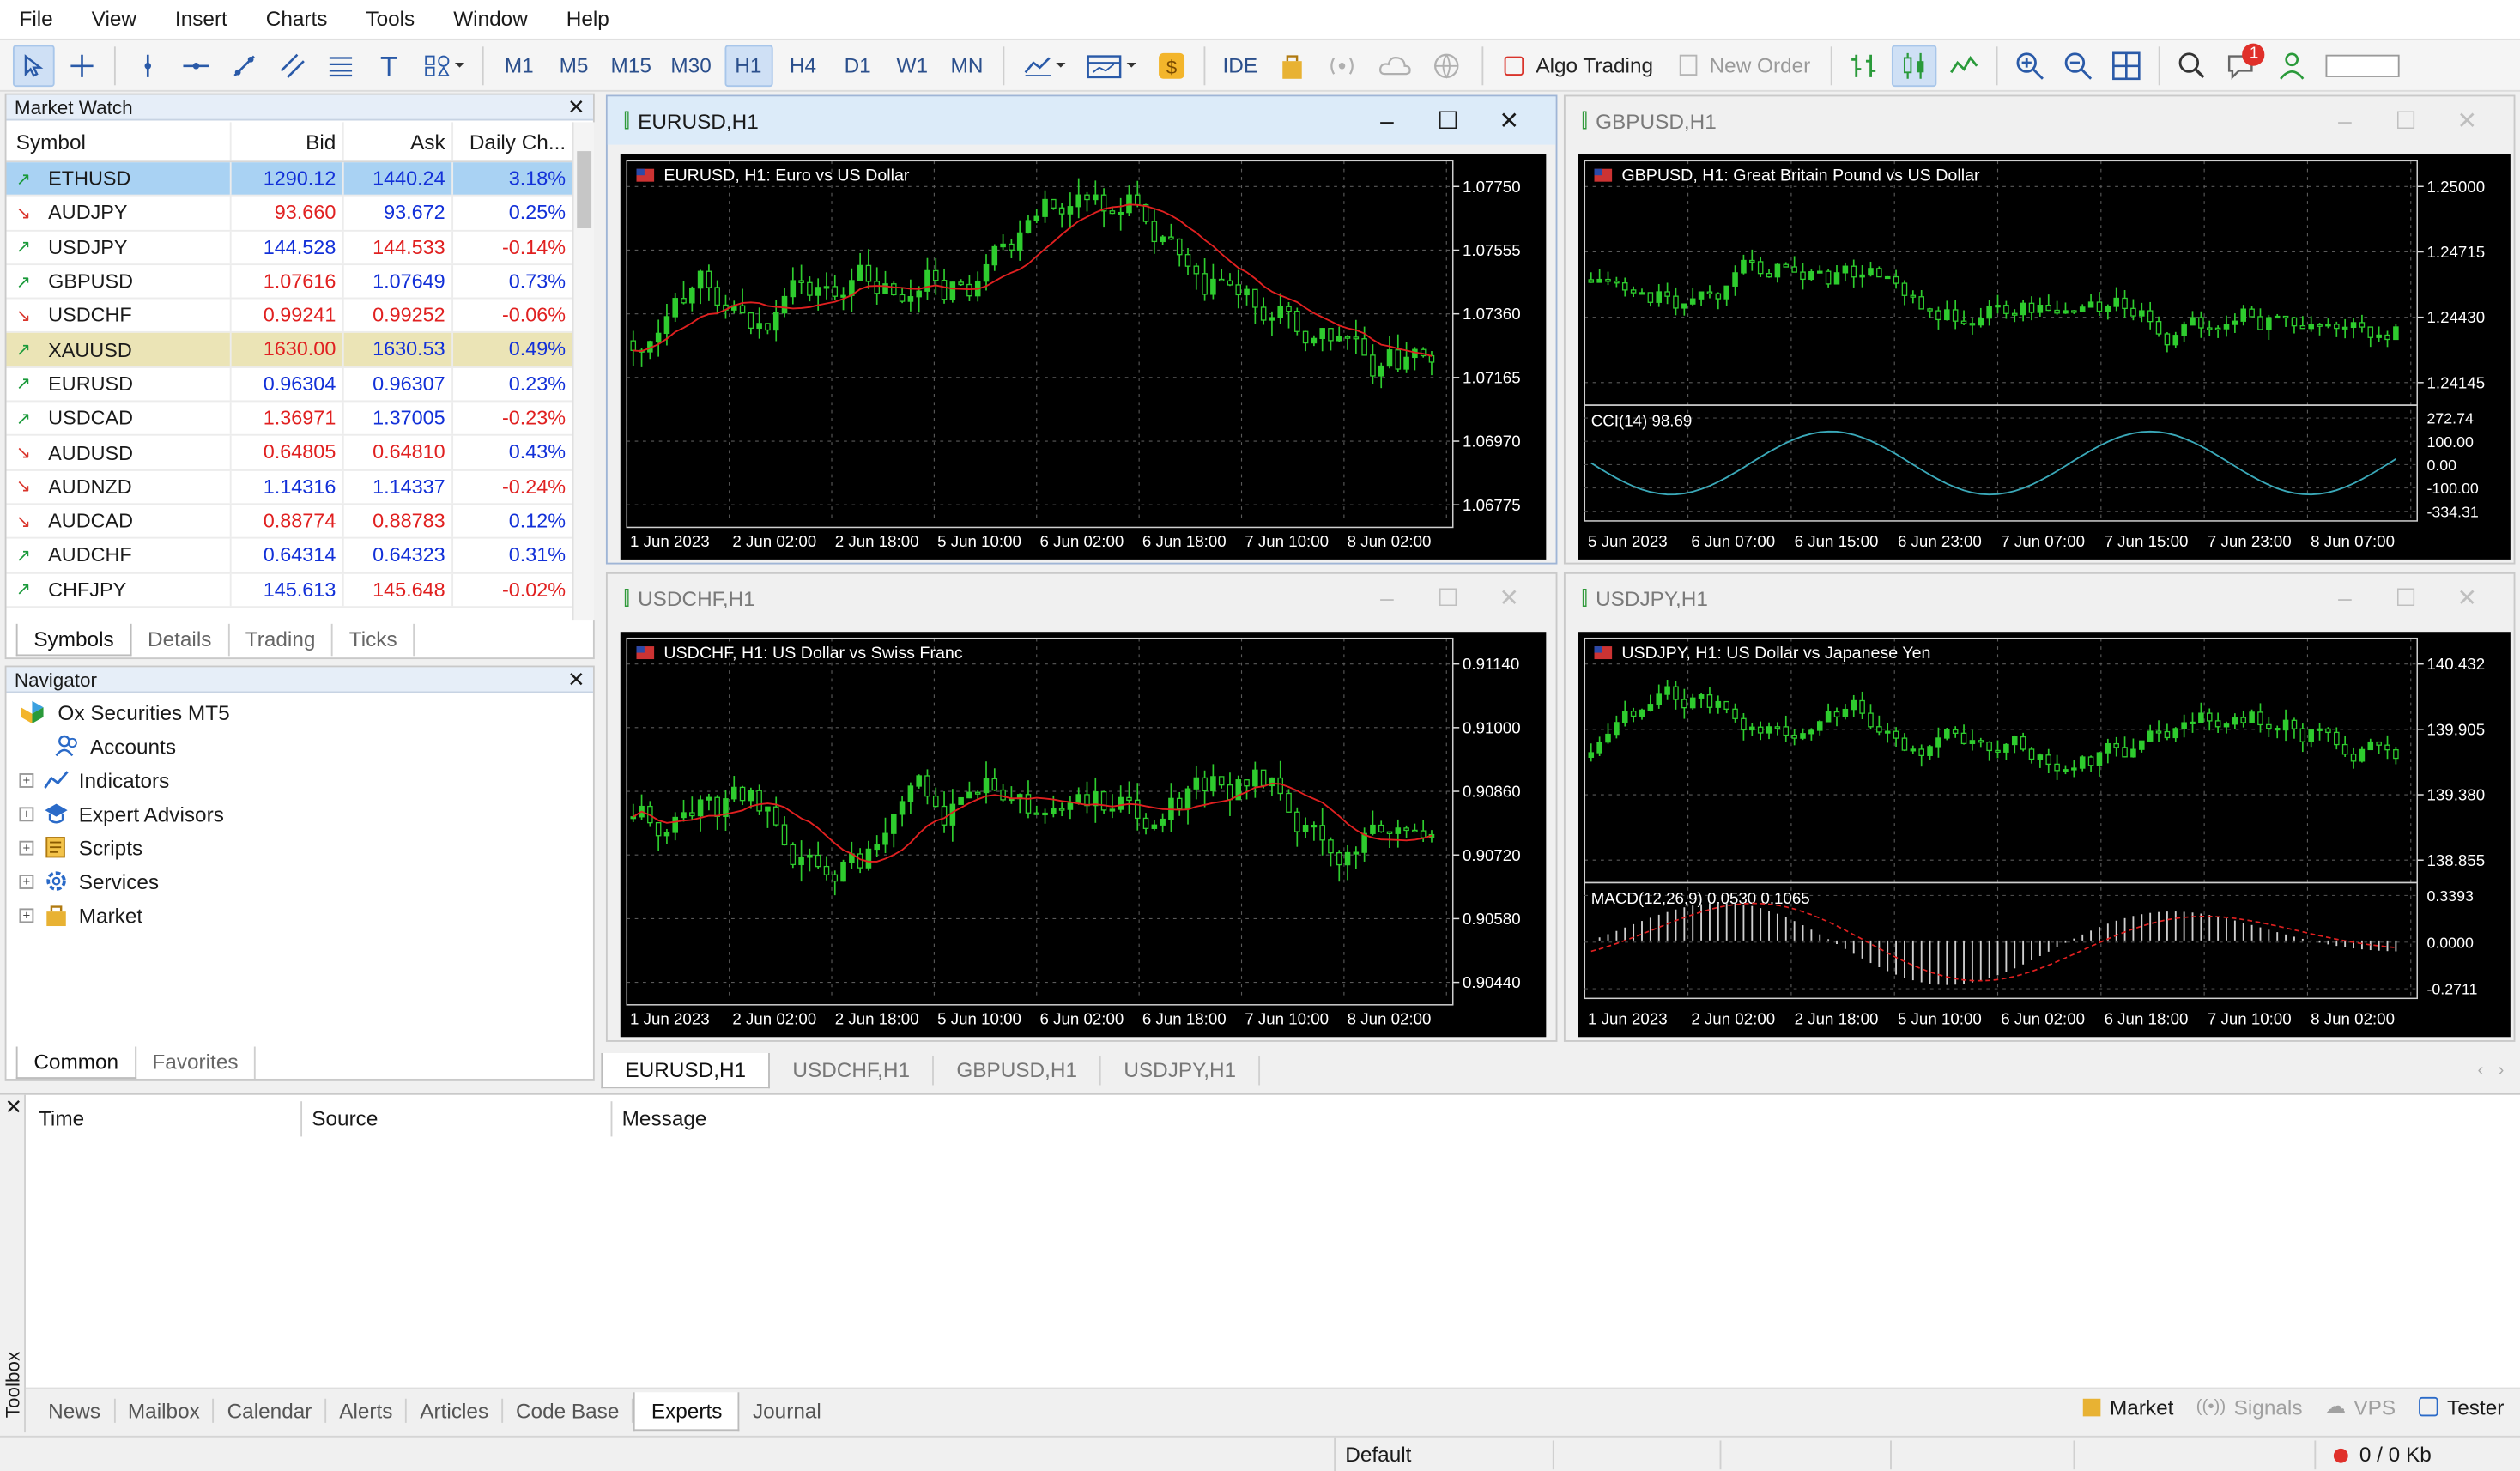  I want to click on notifications-button: 1, so click(2243, 64).